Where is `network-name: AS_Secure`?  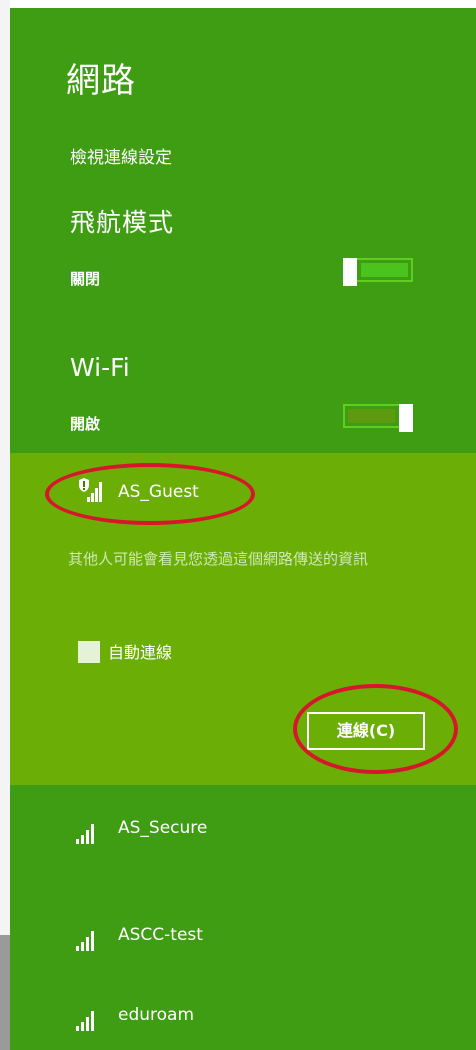
network-name: AS_Secure is located at coordinates (163, 828).